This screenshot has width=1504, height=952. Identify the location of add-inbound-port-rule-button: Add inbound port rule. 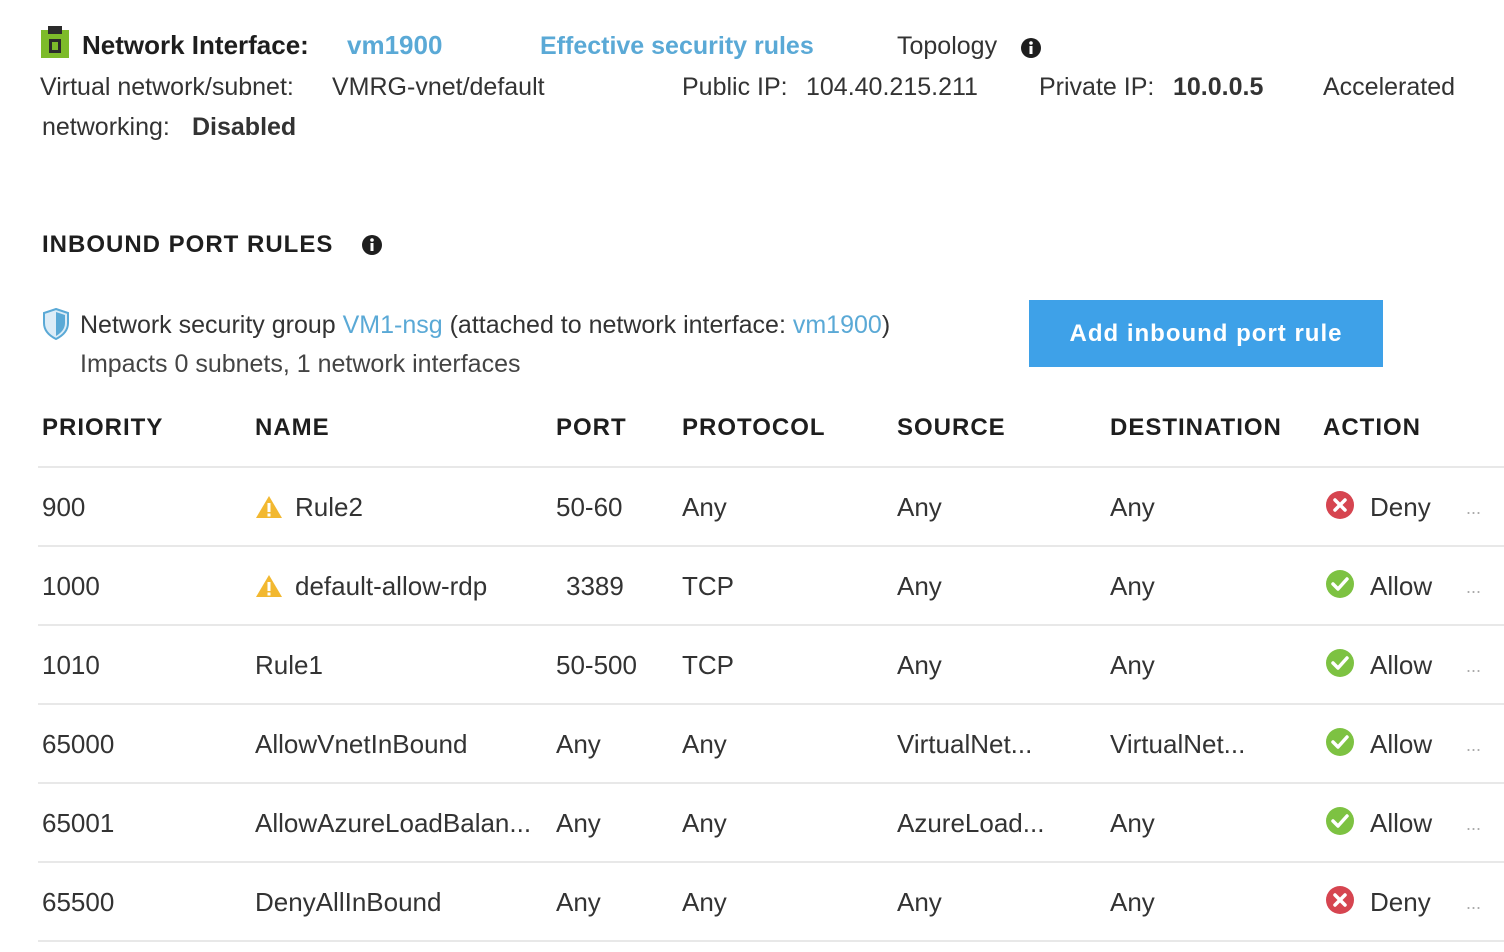
(1206, 333).